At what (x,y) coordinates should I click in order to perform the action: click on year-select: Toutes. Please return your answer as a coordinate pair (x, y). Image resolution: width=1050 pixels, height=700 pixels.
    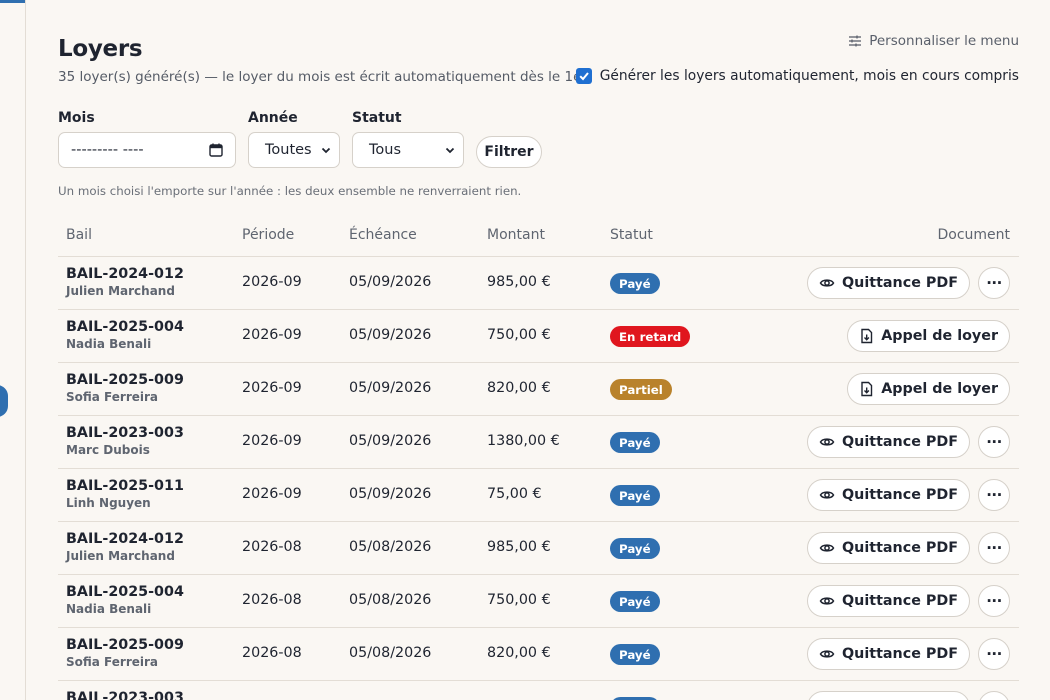
    Looking at the image, I should click on (294, 150).